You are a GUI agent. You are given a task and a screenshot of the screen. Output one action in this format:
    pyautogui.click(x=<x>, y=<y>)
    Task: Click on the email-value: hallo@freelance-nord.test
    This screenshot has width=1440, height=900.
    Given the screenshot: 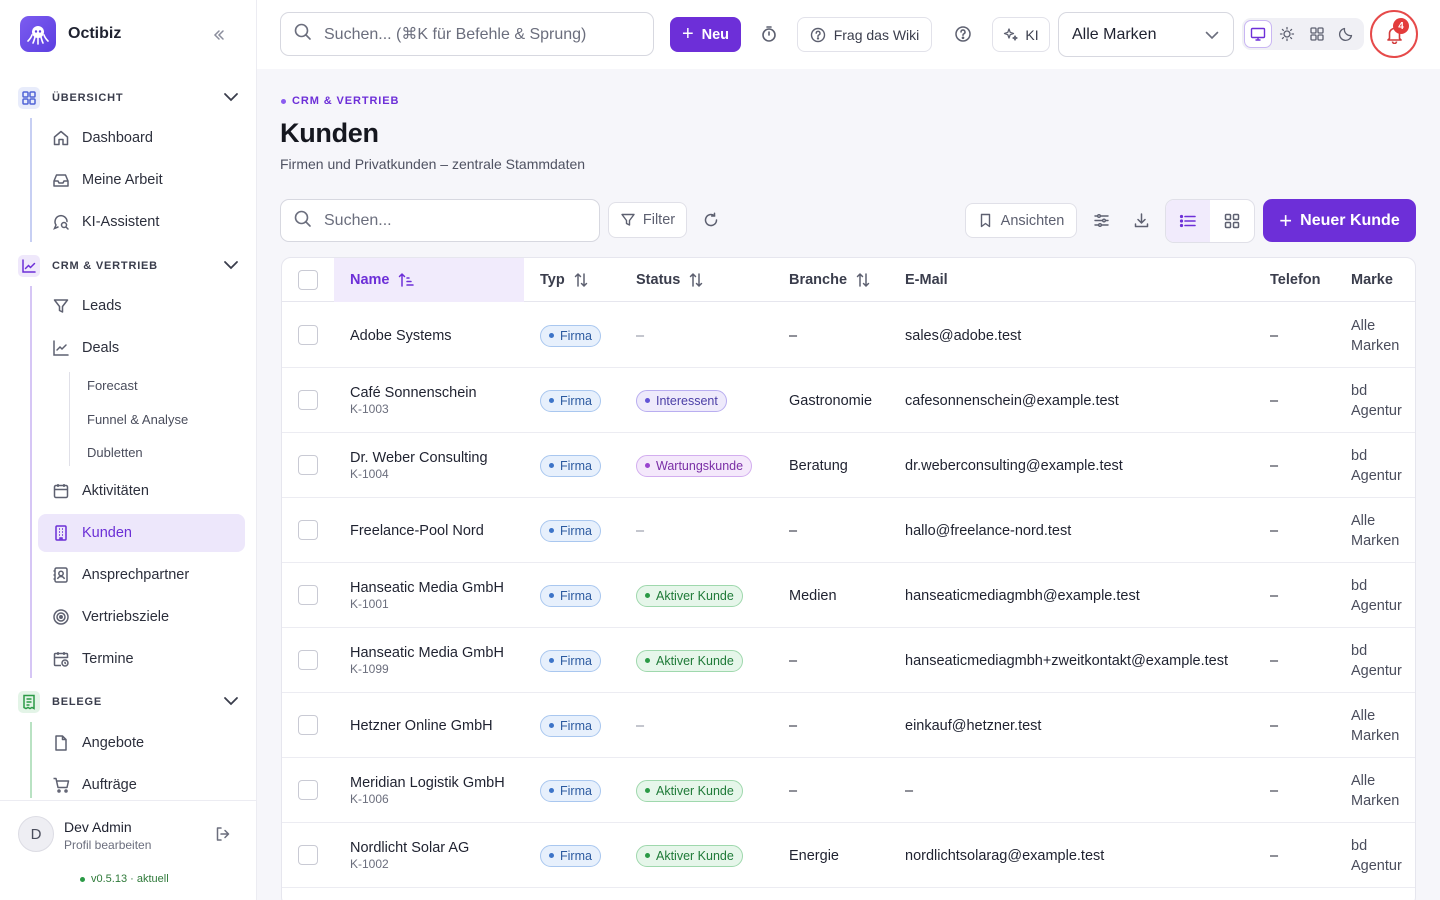 What is the action you would take?
    pyautogui.click(x=988, y=531)
    